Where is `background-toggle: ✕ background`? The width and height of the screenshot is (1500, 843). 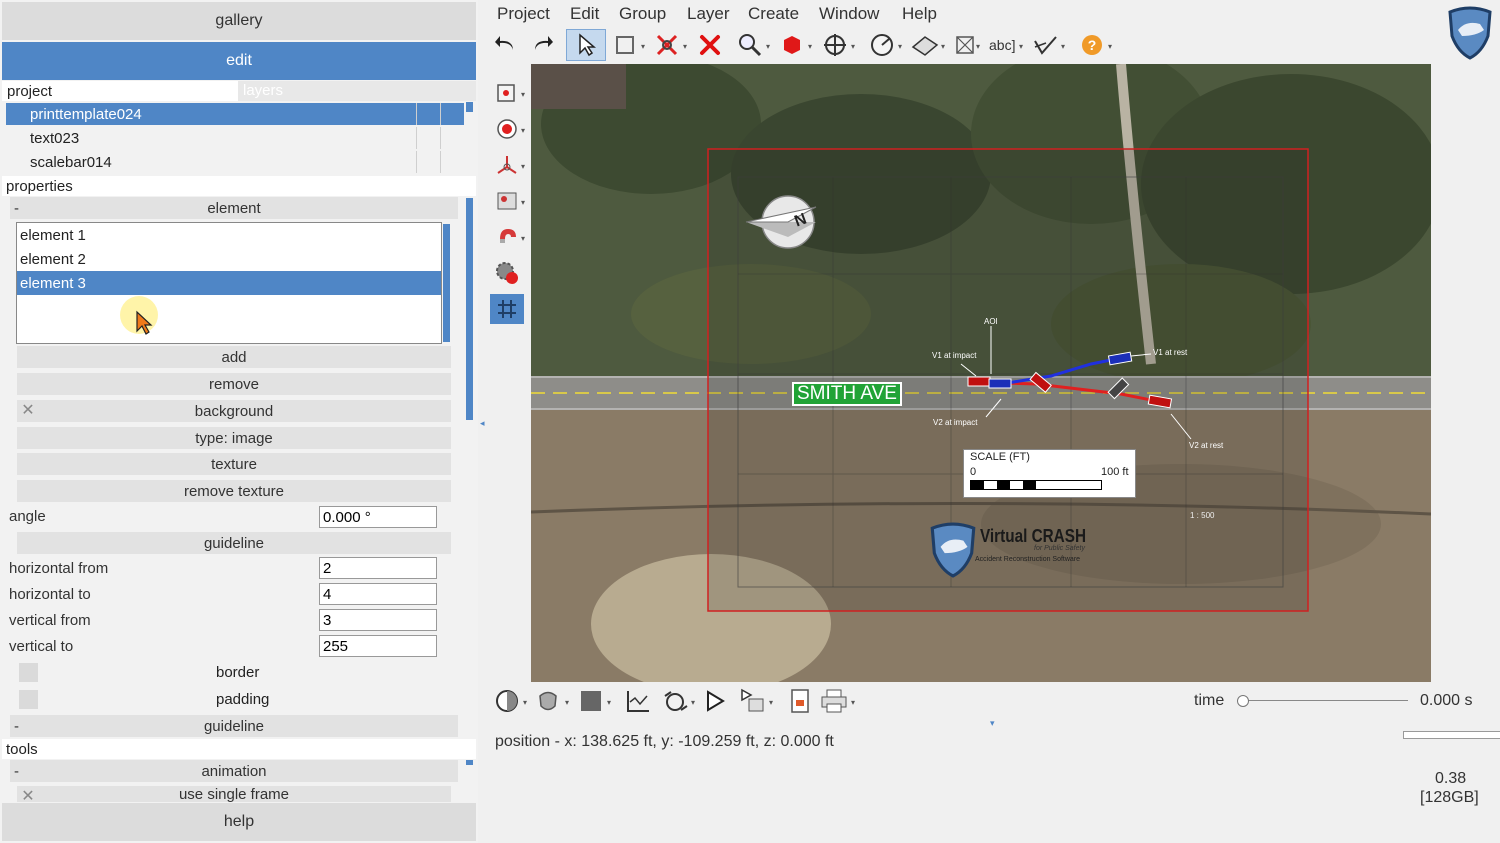 background-toggle: ✕ background is located at coordinates (234, 411).